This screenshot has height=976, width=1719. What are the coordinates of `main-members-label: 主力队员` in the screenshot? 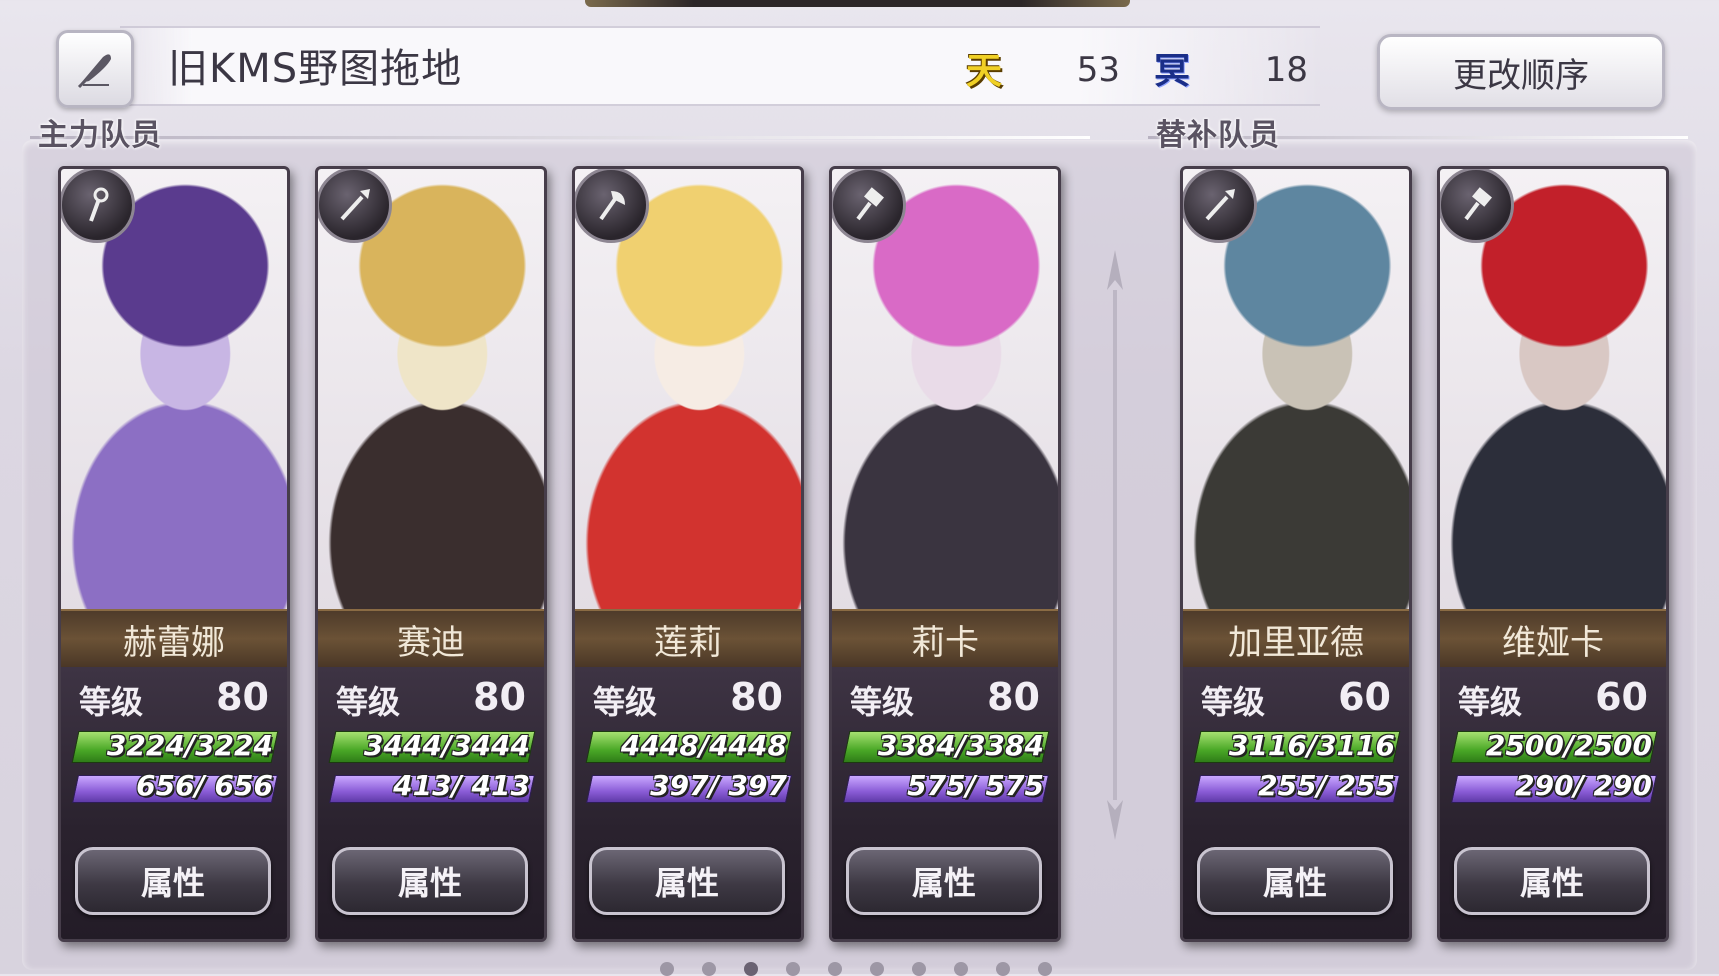 It's located at (100, 135).